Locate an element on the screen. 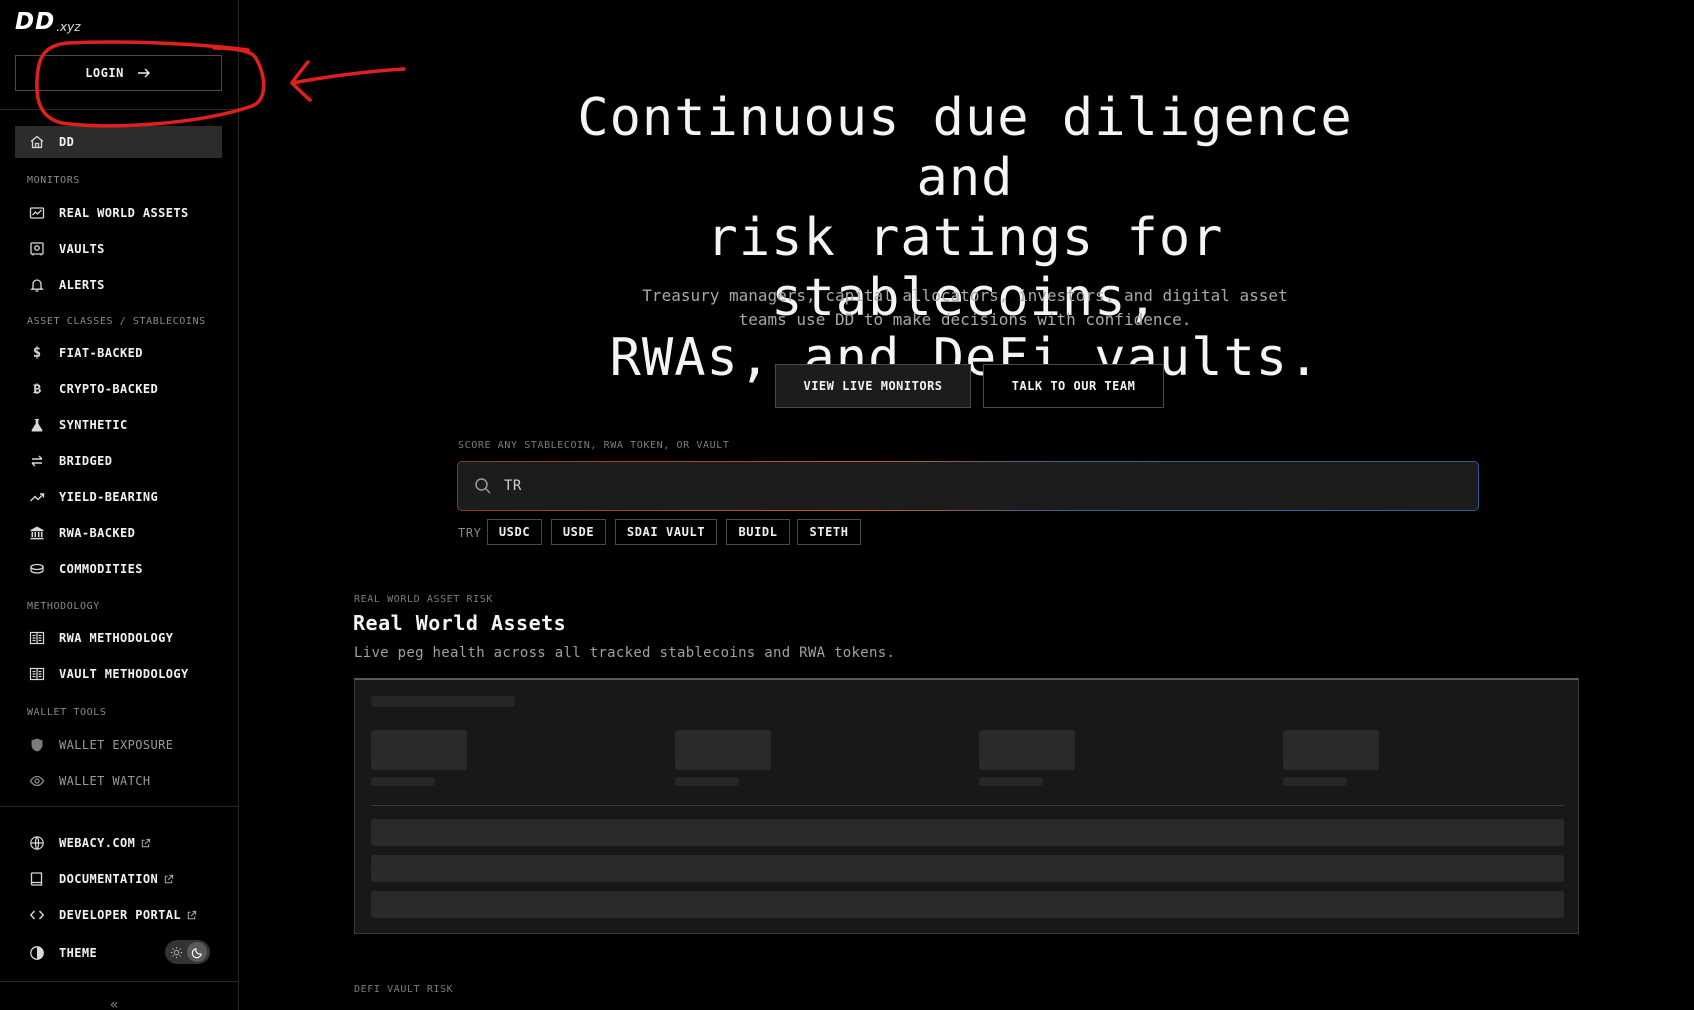 Image resolution: width=1694 pixels, height=1010 pixels. rwa-section-title: Real World Assets is located at coordinates (460, 623).